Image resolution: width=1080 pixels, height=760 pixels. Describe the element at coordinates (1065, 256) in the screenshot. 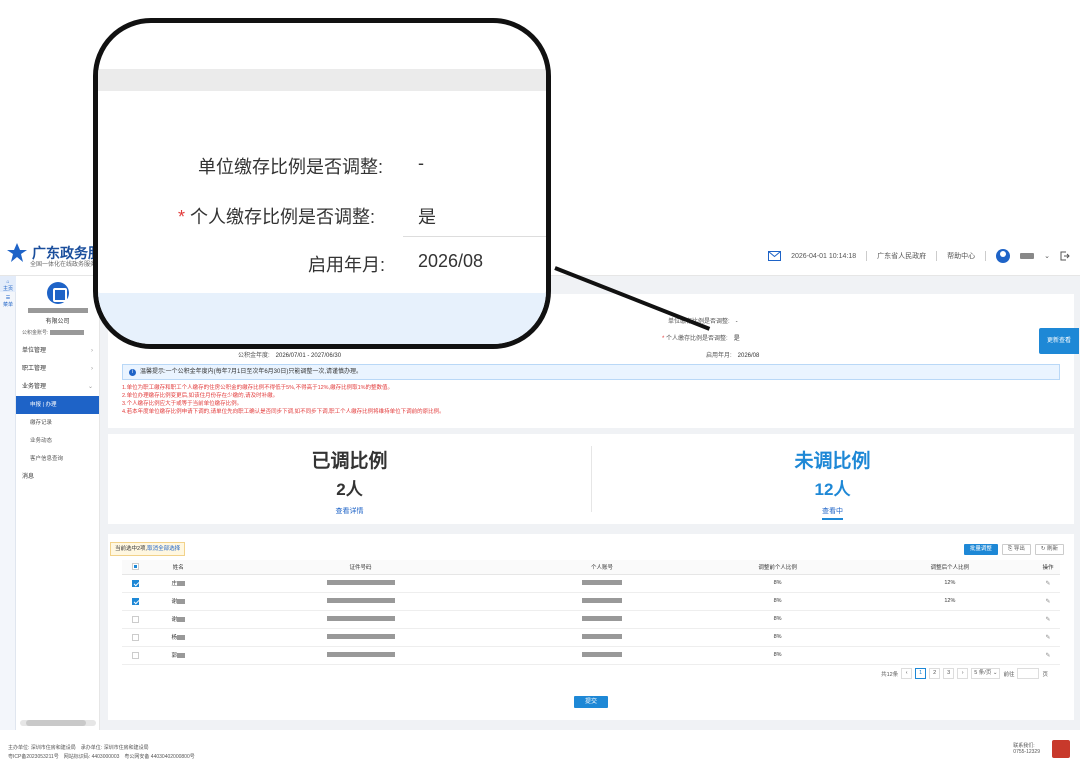

I see `logout-icon` at that location.